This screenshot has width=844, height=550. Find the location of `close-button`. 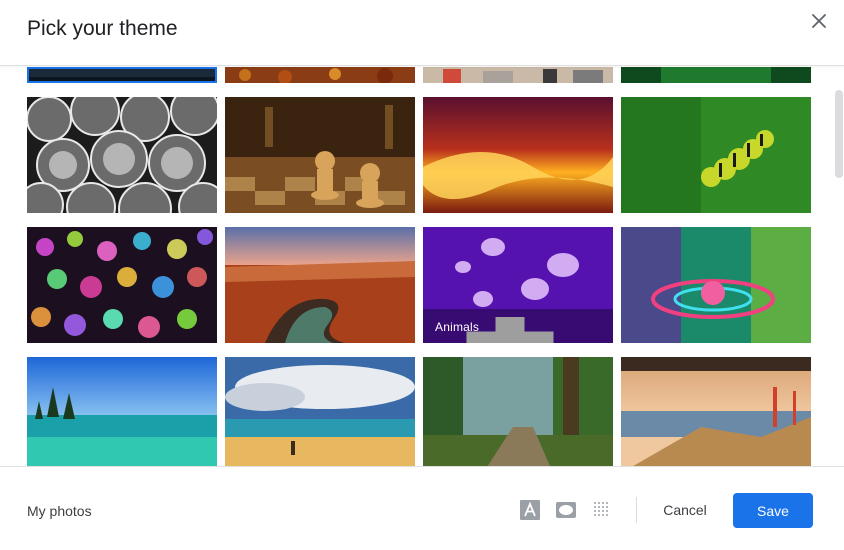

close-button is located at coordinates (819, 21).